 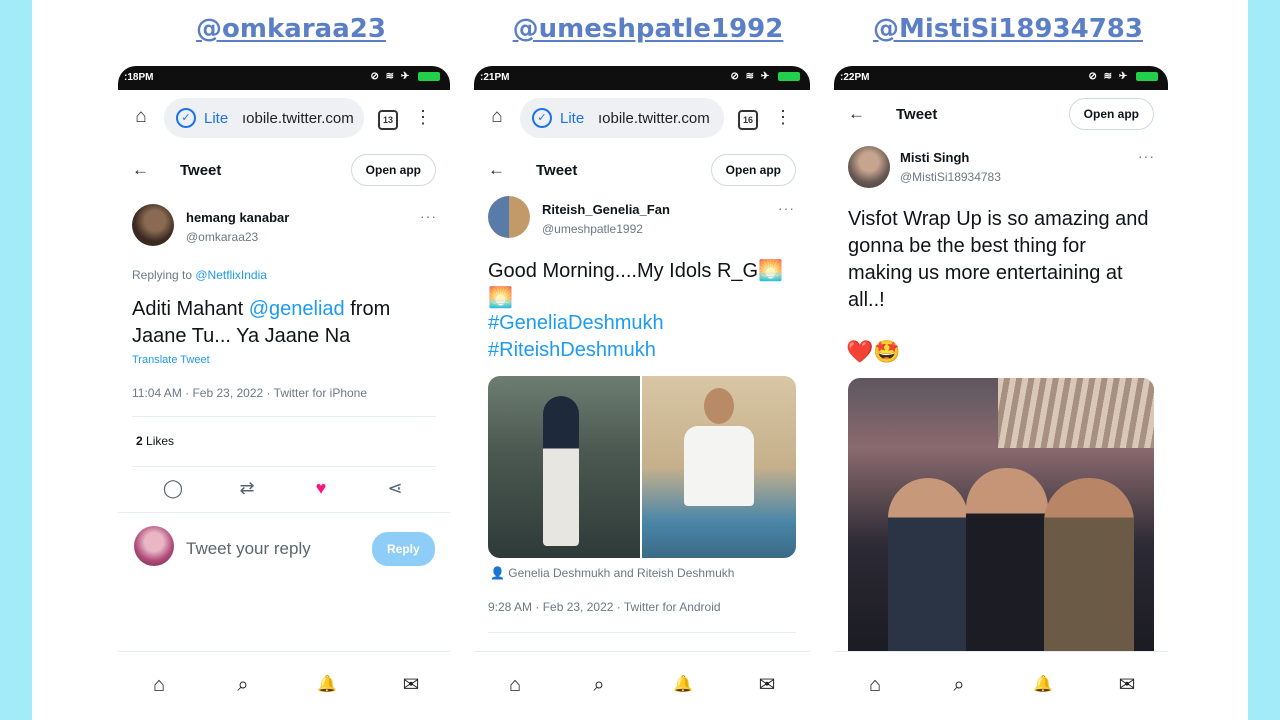 What do you see at coordinates (139, 441) in the screenshot?
I see `likes-number: 2` at bounding box center [139, 441].